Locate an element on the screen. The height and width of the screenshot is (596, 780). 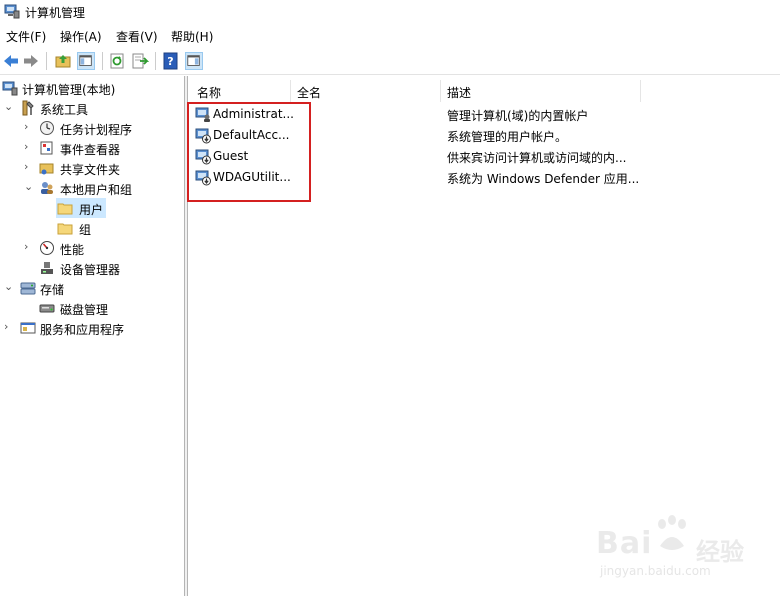
tree-label: 磁盘管理 is located at coordinates (84, 310).